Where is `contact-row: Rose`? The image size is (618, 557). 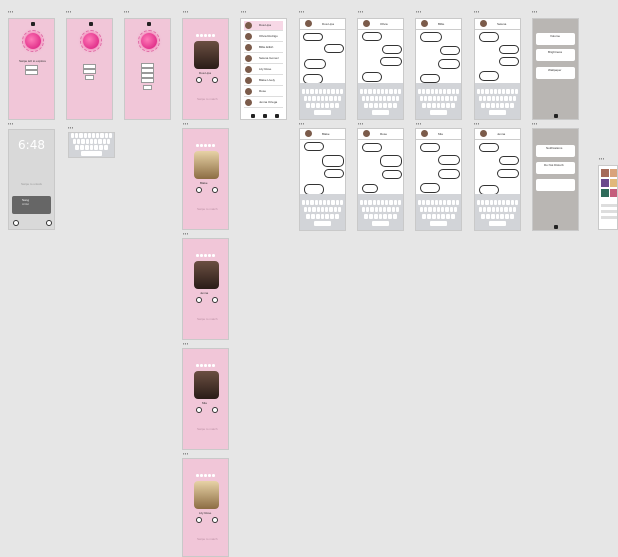
contact-row: Rose is located at coordinates (263, 92).